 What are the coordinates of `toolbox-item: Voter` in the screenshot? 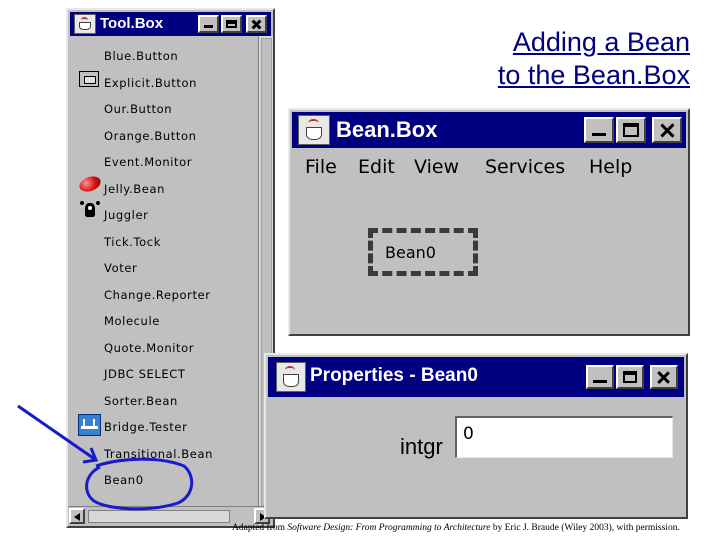 It's located at (120, 268).